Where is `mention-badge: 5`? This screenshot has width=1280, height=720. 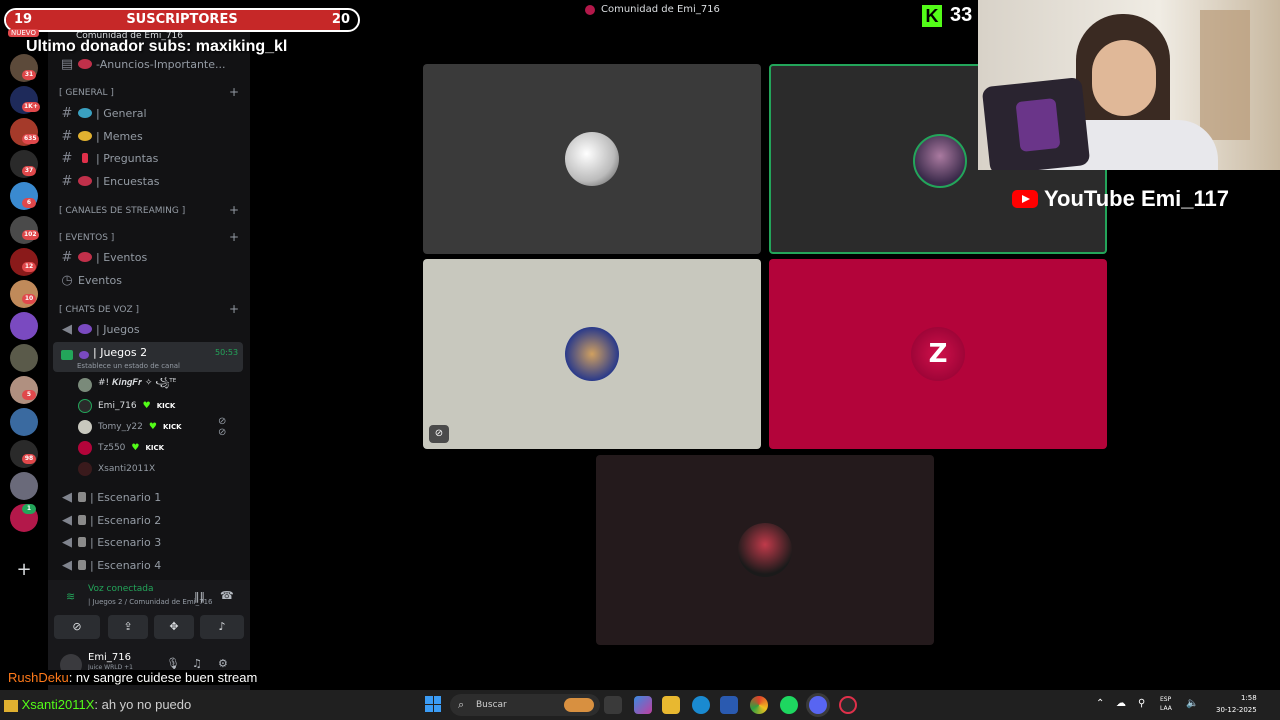 mention-badge: 5 is located at coordinates (29, 395).